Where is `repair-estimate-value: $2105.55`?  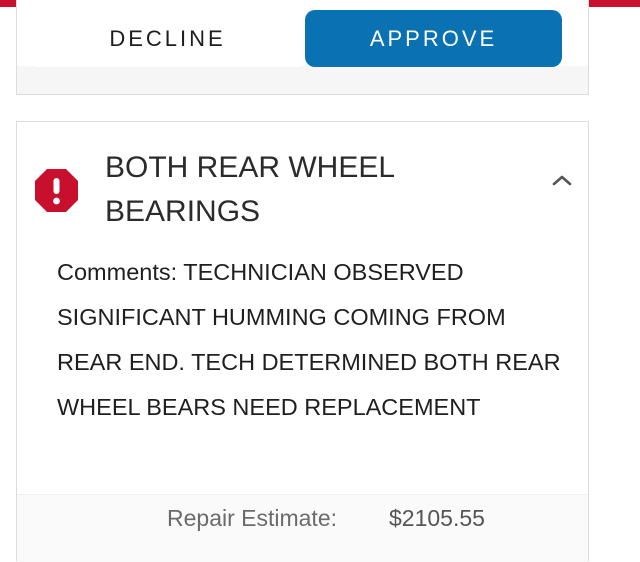 repair-estimate-value: $2105.55 is located at coordinates (437, 518).